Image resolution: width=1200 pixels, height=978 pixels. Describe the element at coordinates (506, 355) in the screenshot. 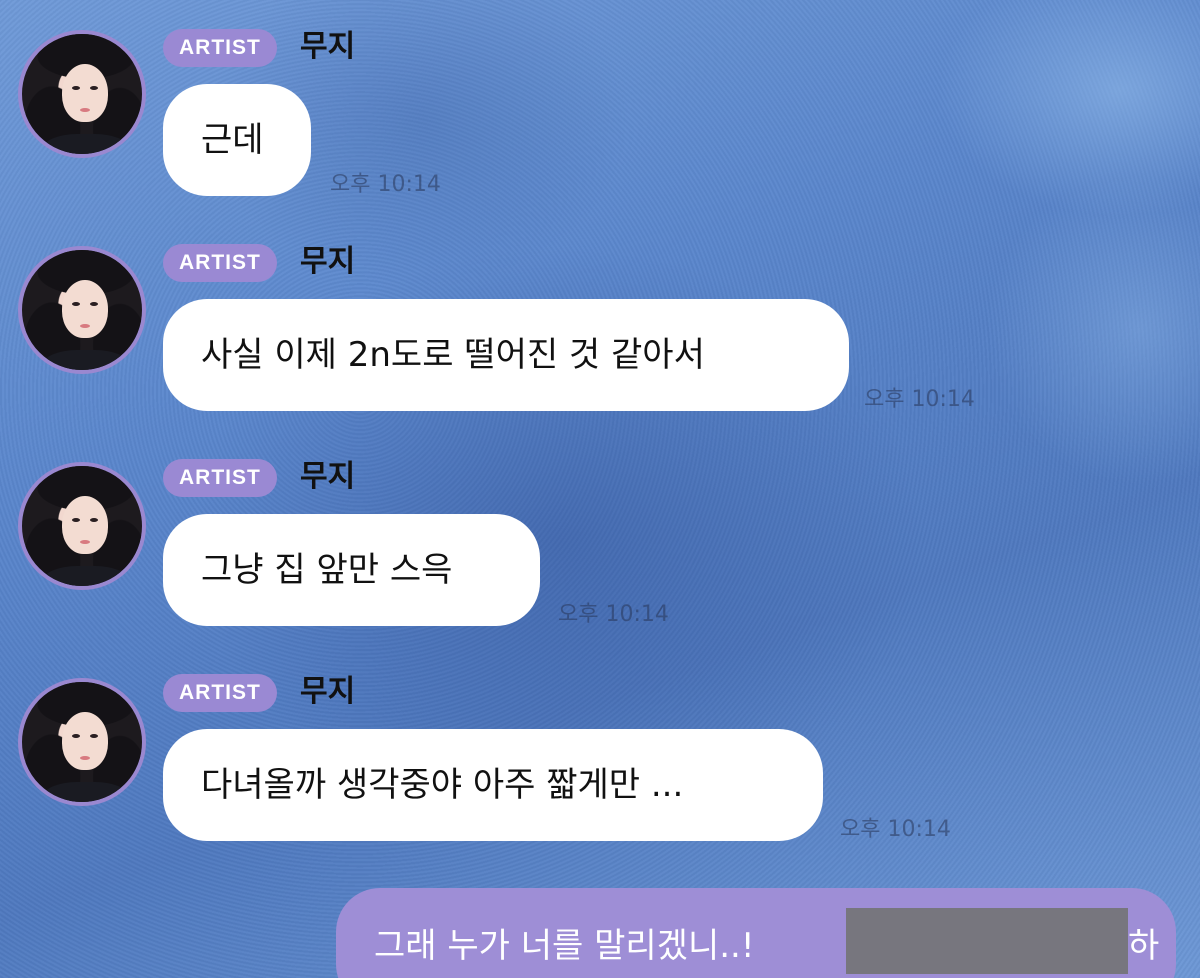

I see `message-bubble: 사실 이제 2n도로 떨어진 것 같아서` at that location.